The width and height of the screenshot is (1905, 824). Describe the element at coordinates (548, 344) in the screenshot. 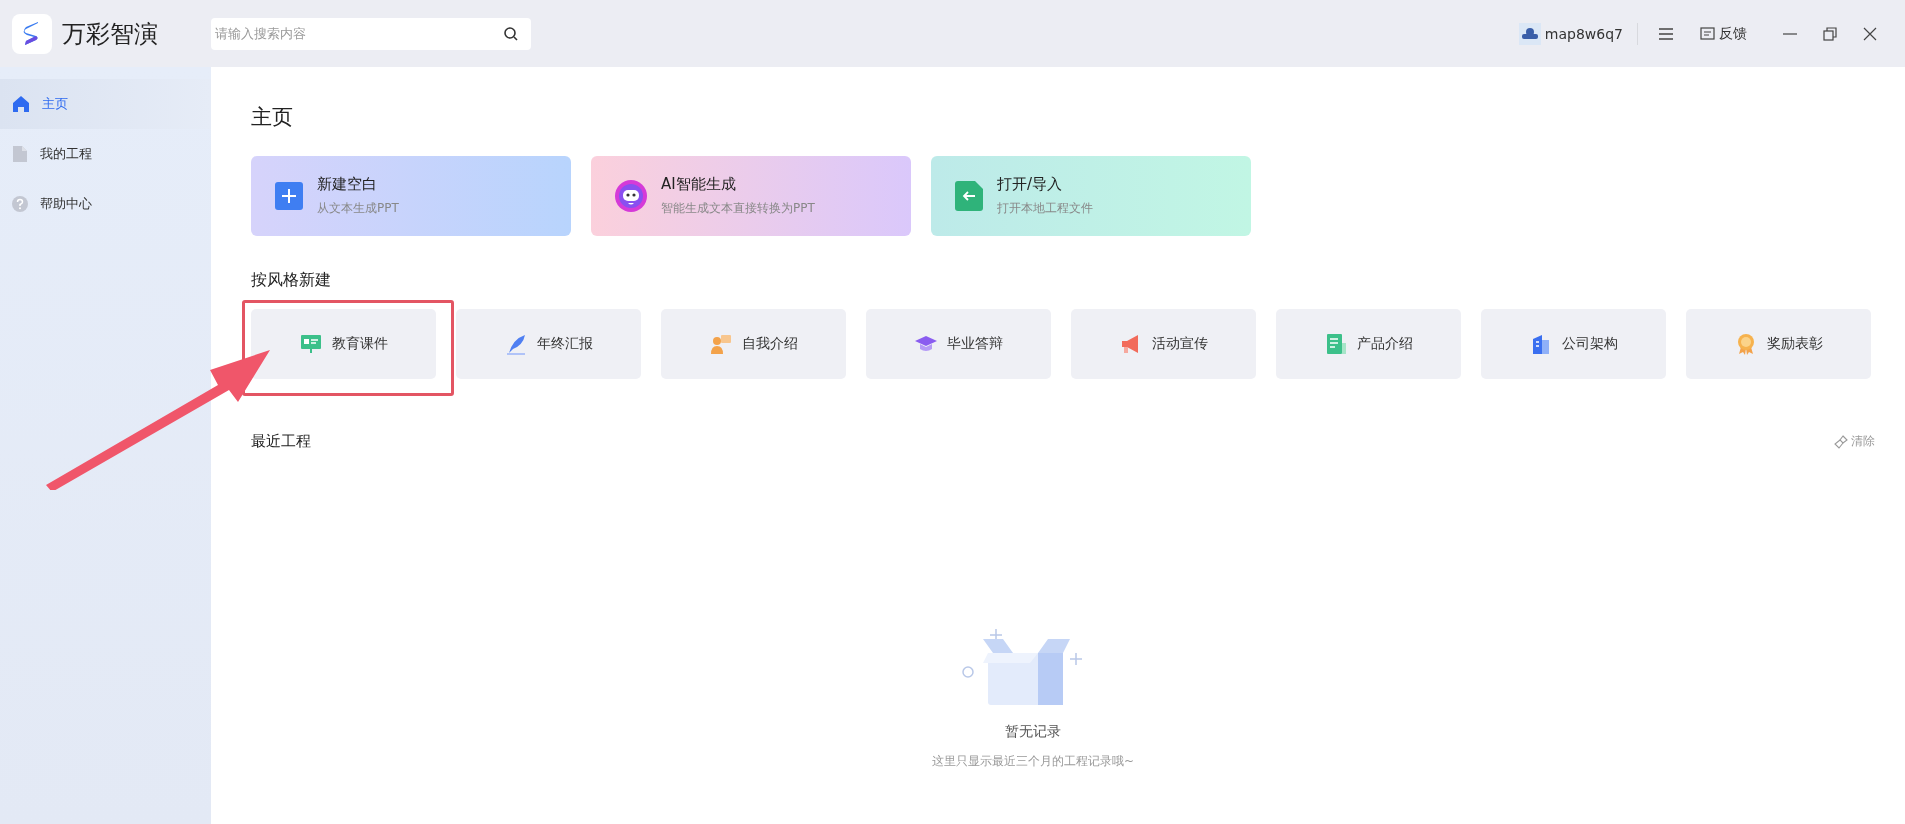

I see `style-button: 年终汇报` at that location.